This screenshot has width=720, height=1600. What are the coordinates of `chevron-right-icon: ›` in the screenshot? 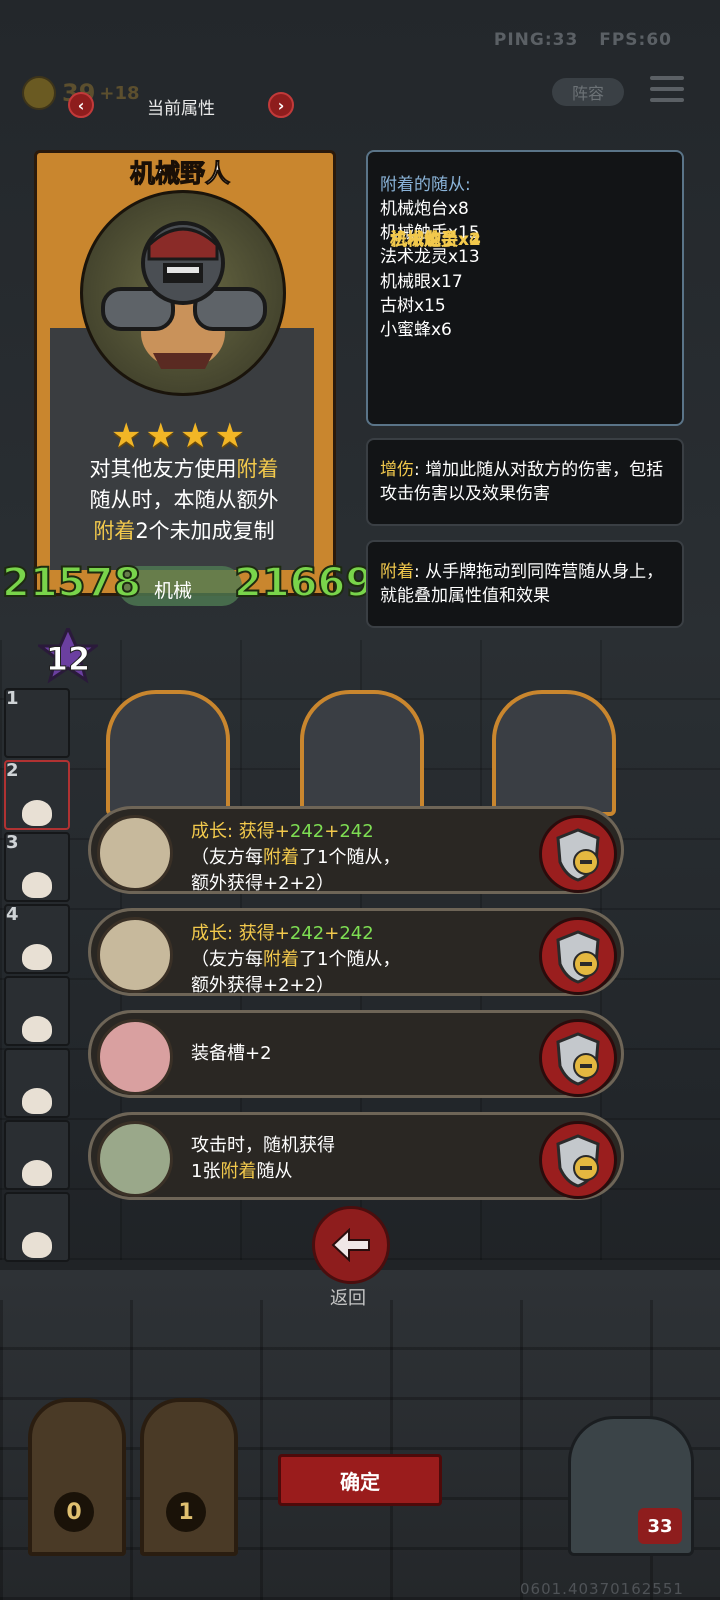 It's located at (281, 105).